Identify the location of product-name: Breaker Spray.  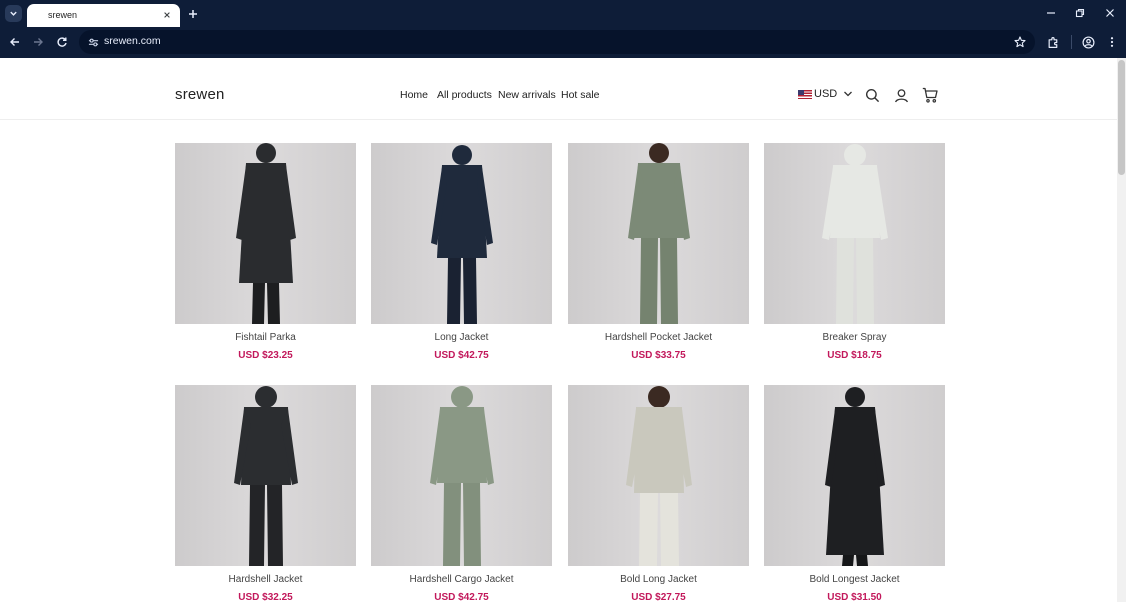
(854, 337).